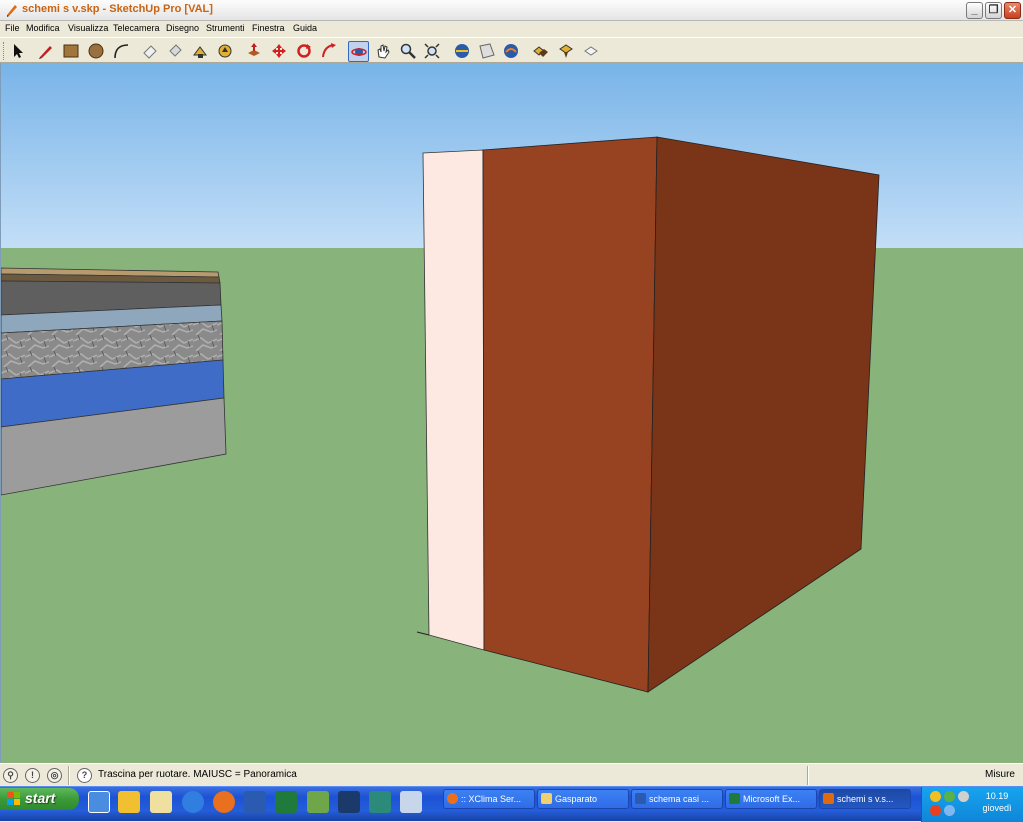 Image resolution: width=1023 pixels, height=822 pixels. What do you see at coordinates (570, 414) in the screenshot?
I see `block-front-face` at bounding box center [570, 414].